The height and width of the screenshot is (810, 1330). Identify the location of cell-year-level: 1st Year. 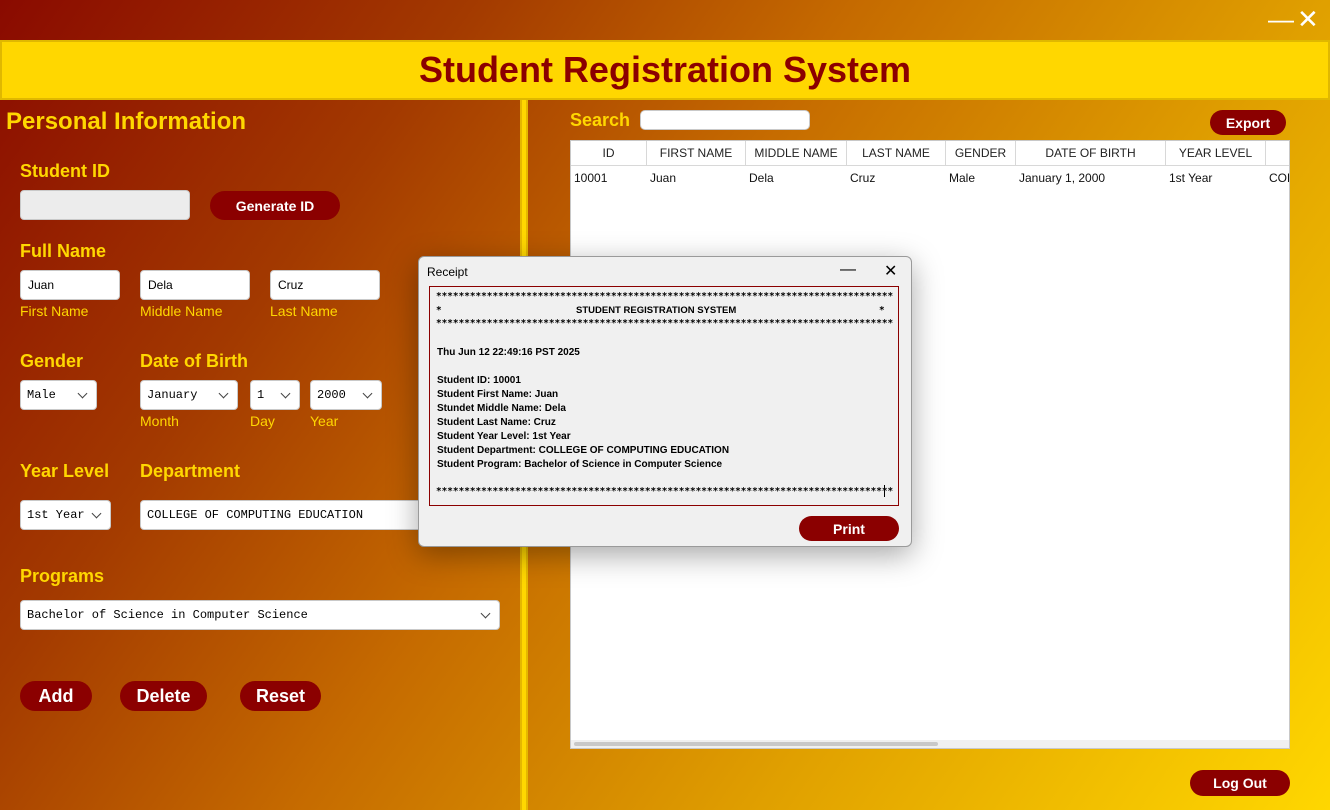
(1191, 178).